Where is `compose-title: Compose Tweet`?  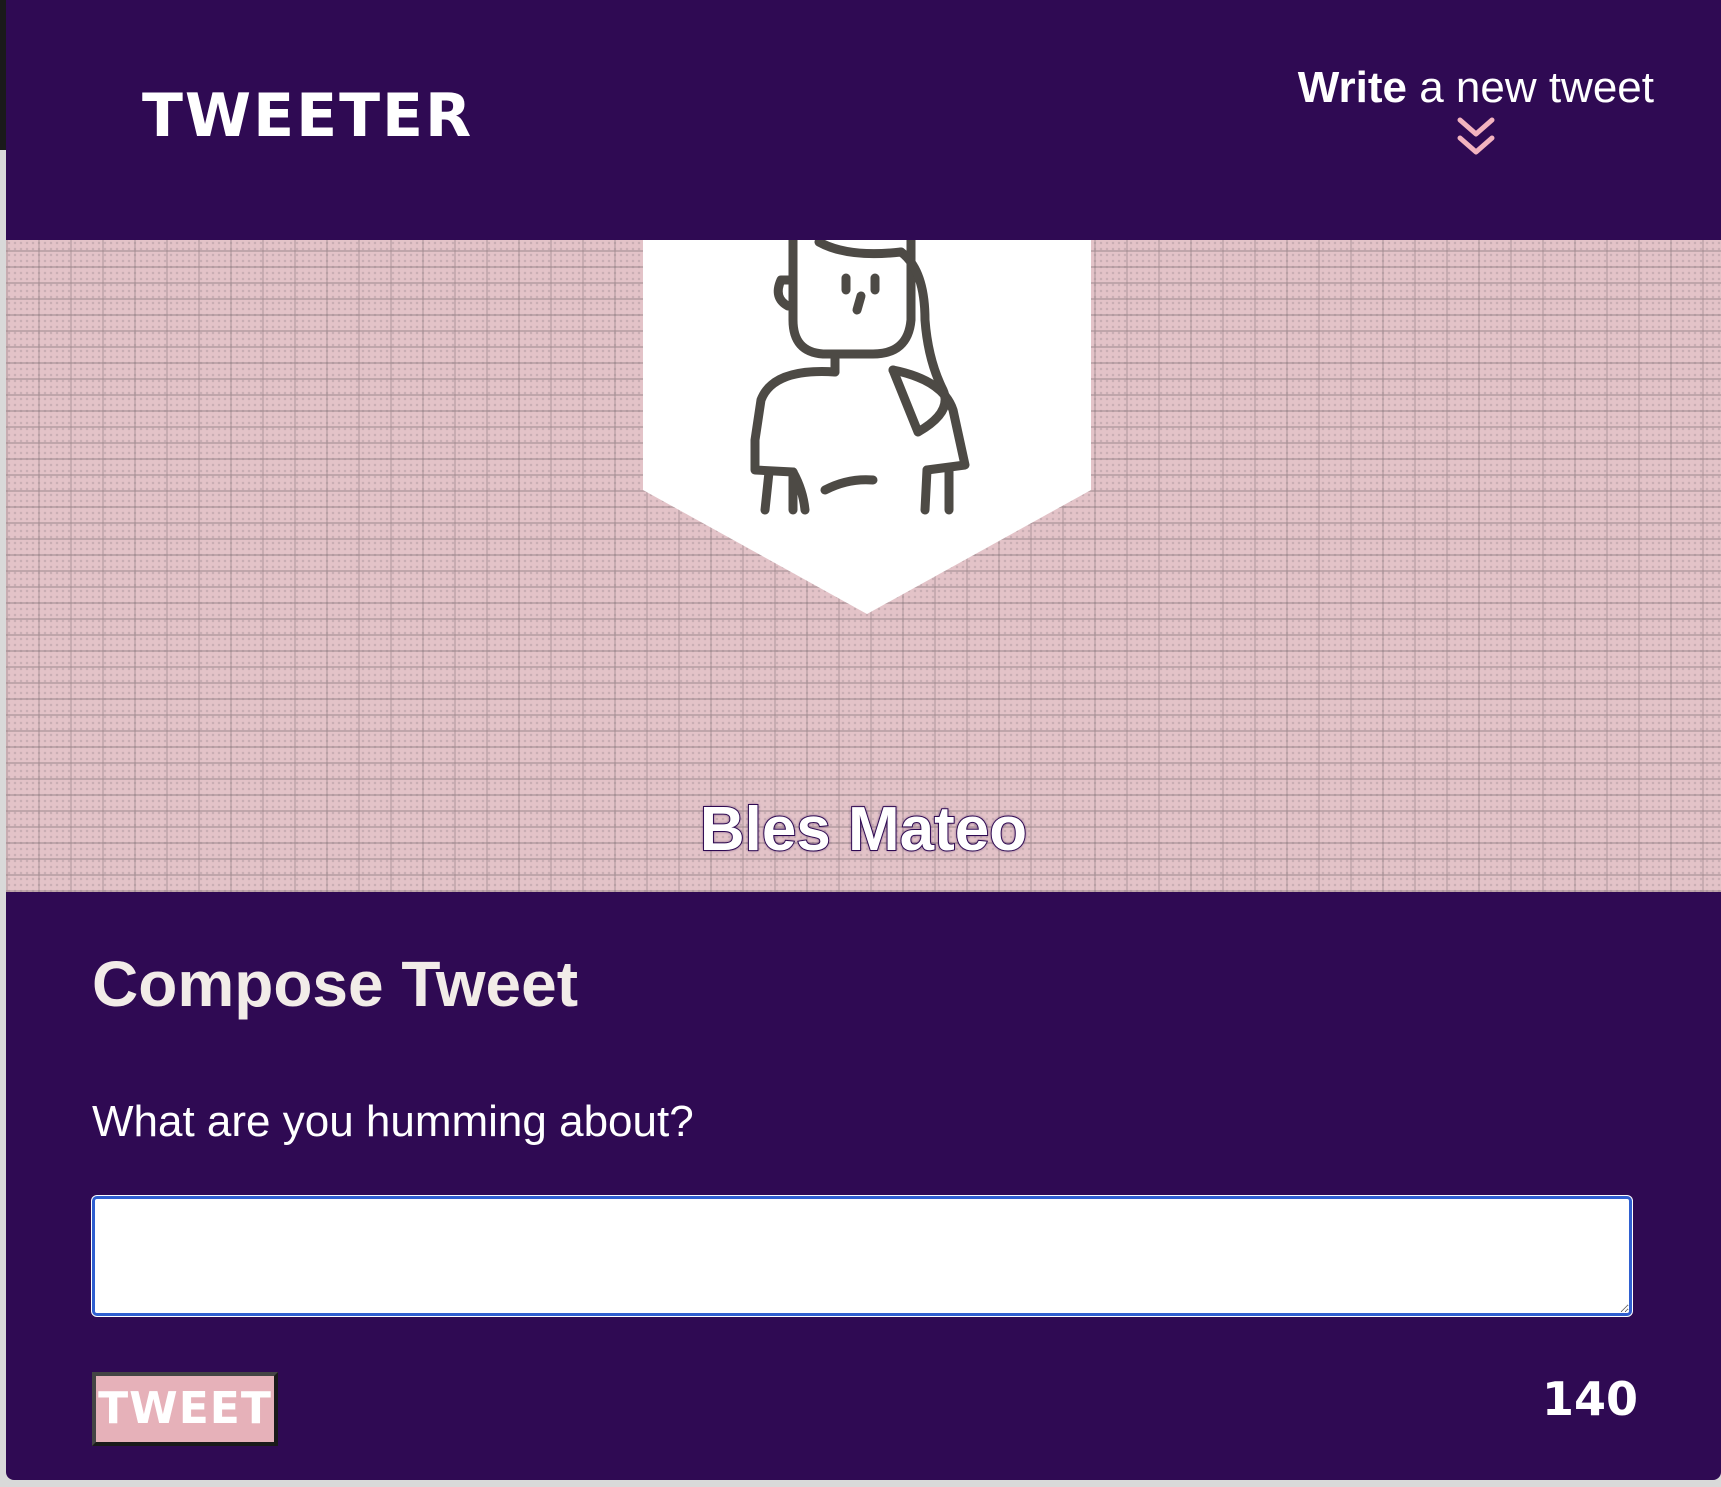 compose-title: Compose Tweet is located at coordinates (335, 984).